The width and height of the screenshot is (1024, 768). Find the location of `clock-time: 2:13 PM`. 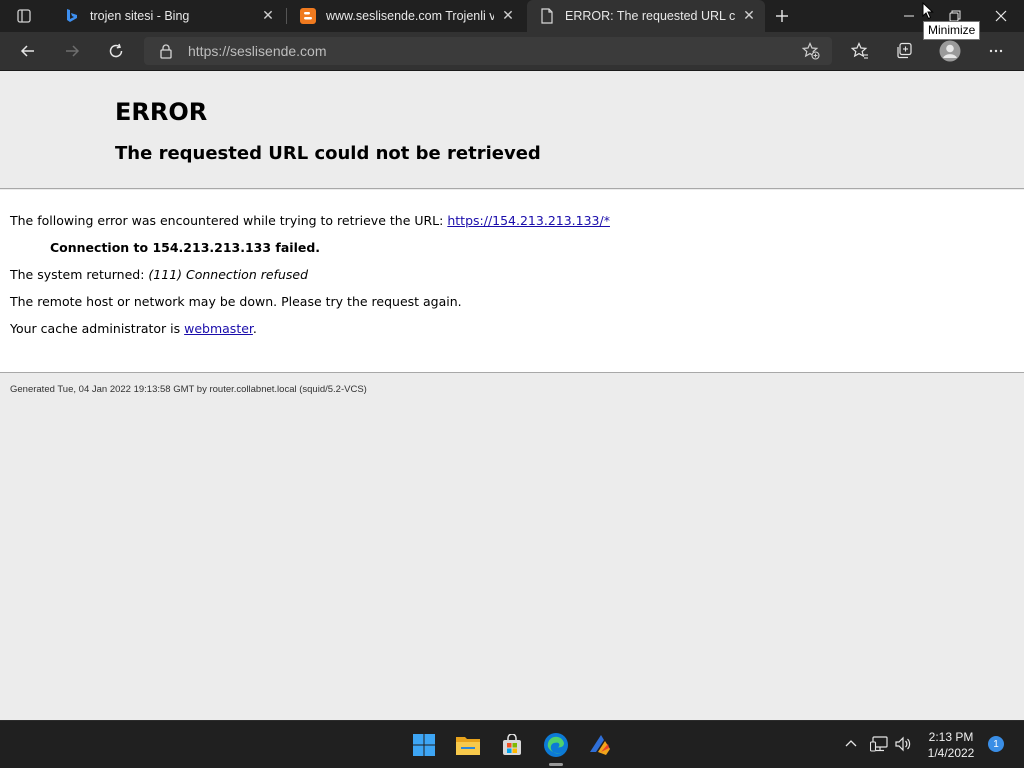

clock-time: 2:13 PM is located at coordinates (951, 737).